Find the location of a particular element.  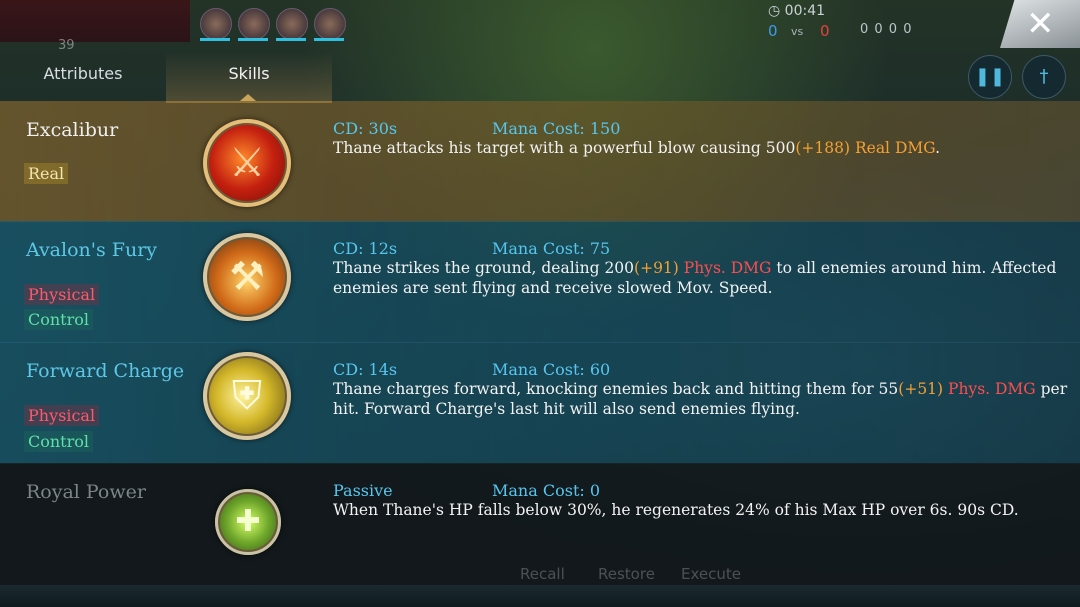

pause-button: ❚❚ is located at coordinates (990, 77).